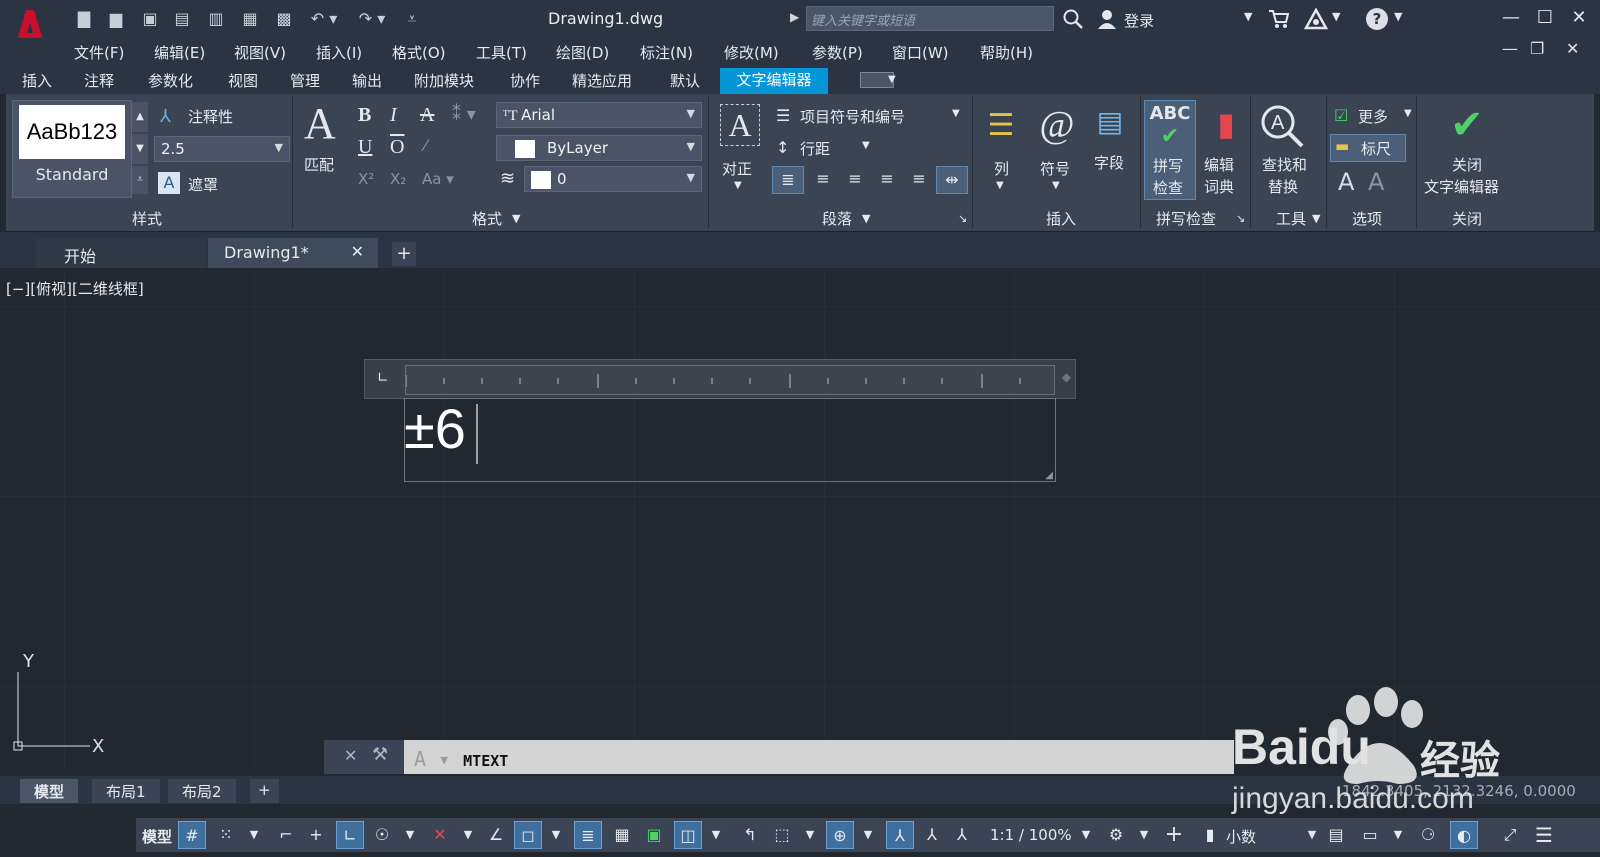 Image resolution: width=1600 pixels, height=857 pixels. What do you see at coordinates (892, 79) in the screenshot?
I see `ribbon-toggle-caret-icon: ▼` at bounding box center [892, 79].